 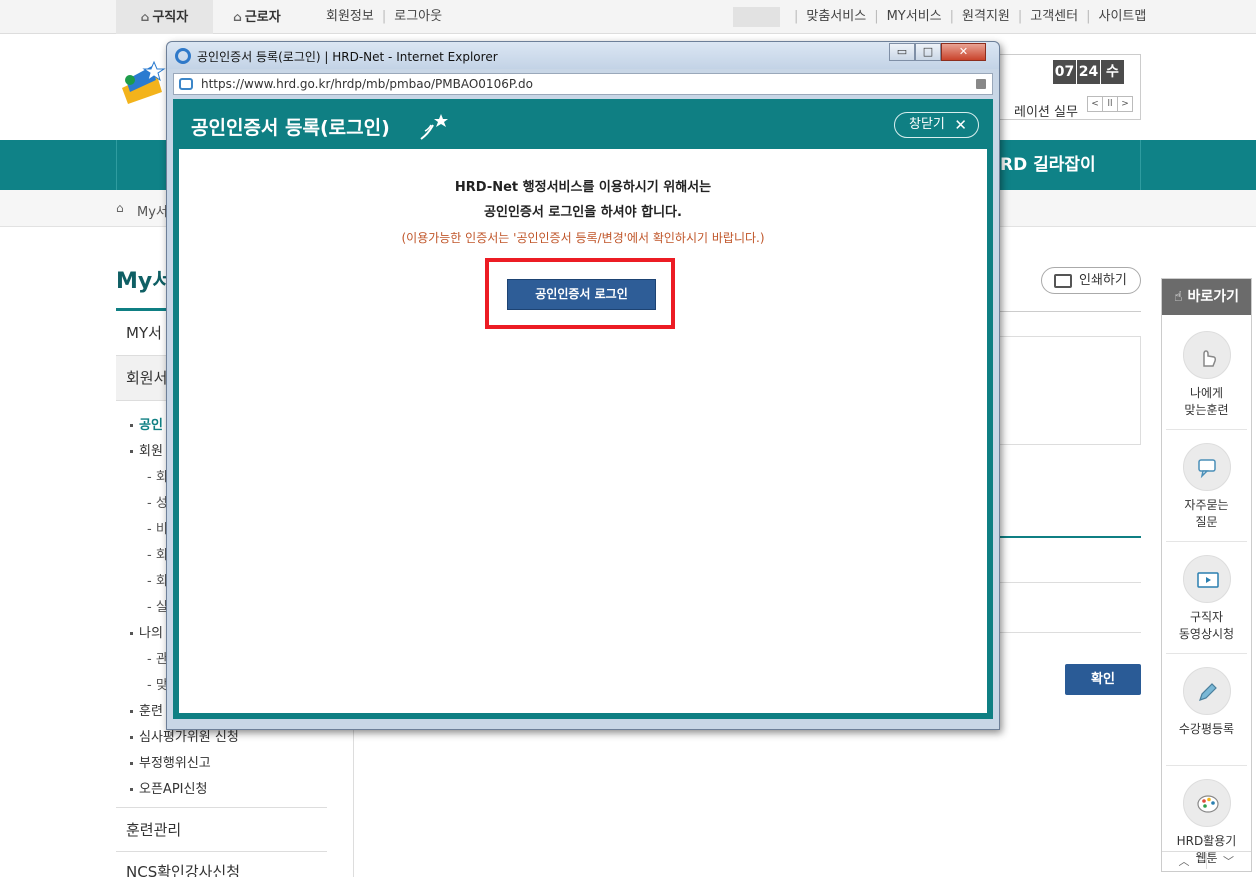 What do you see at coordinates (963, 52) in the screenshot?
I see `window-close-button: ✕` at bounding box center [963, 52].